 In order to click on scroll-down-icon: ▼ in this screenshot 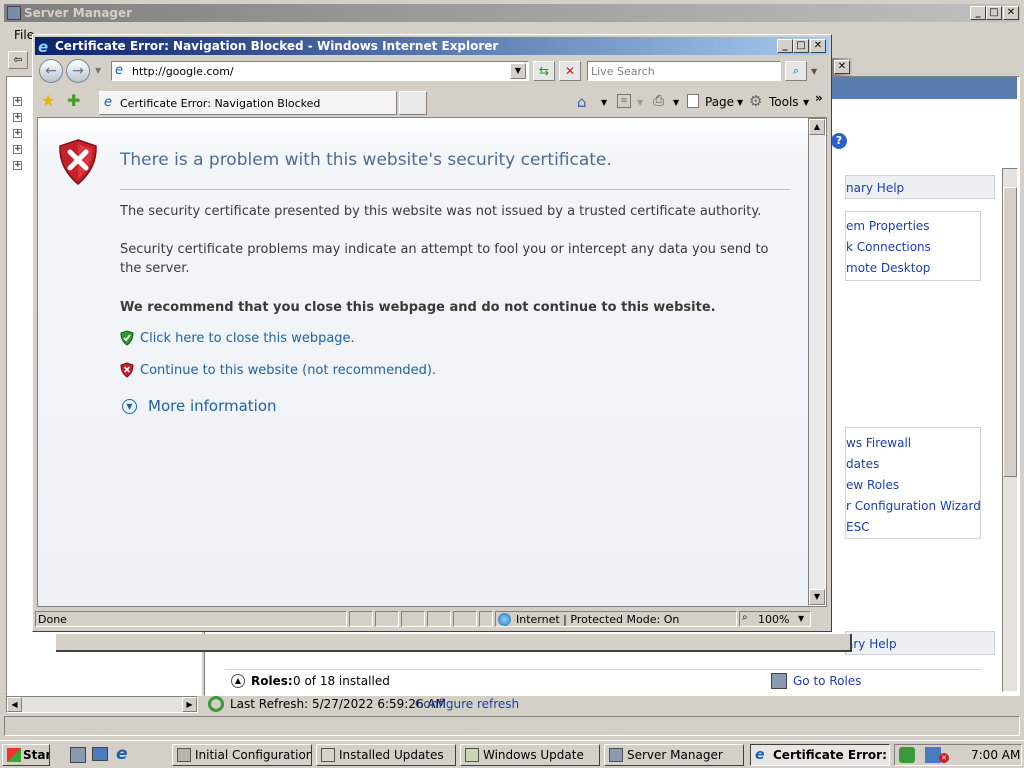, I will do `click(817, 597)`.